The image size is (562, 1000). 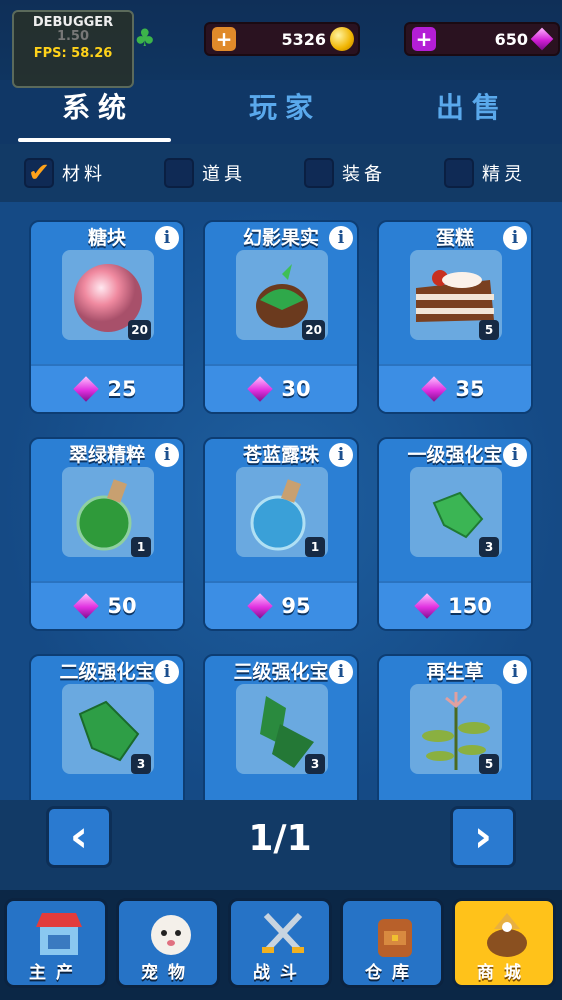 I want to click on nav-label: 仓库, so click(x=392, y=973).